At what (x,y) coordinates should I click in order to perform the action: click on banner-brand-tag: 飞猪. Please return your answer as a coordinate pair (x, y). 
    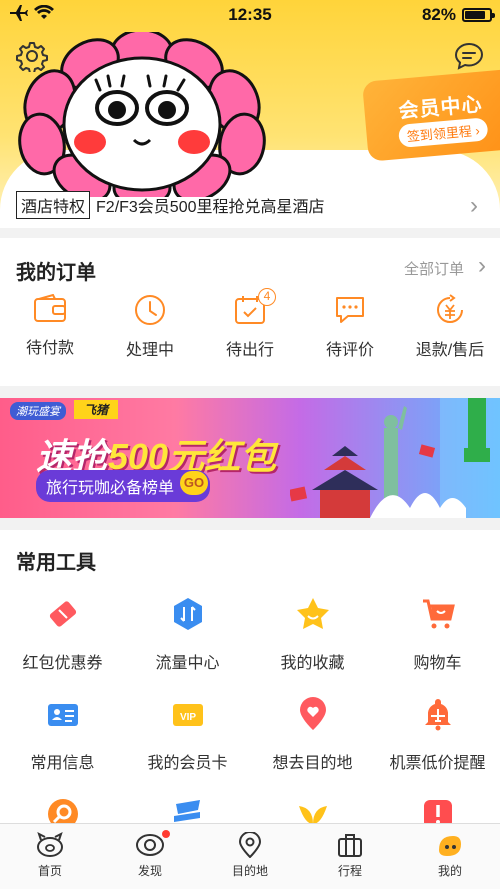
    Looking at the image, I should click on (96, 409).